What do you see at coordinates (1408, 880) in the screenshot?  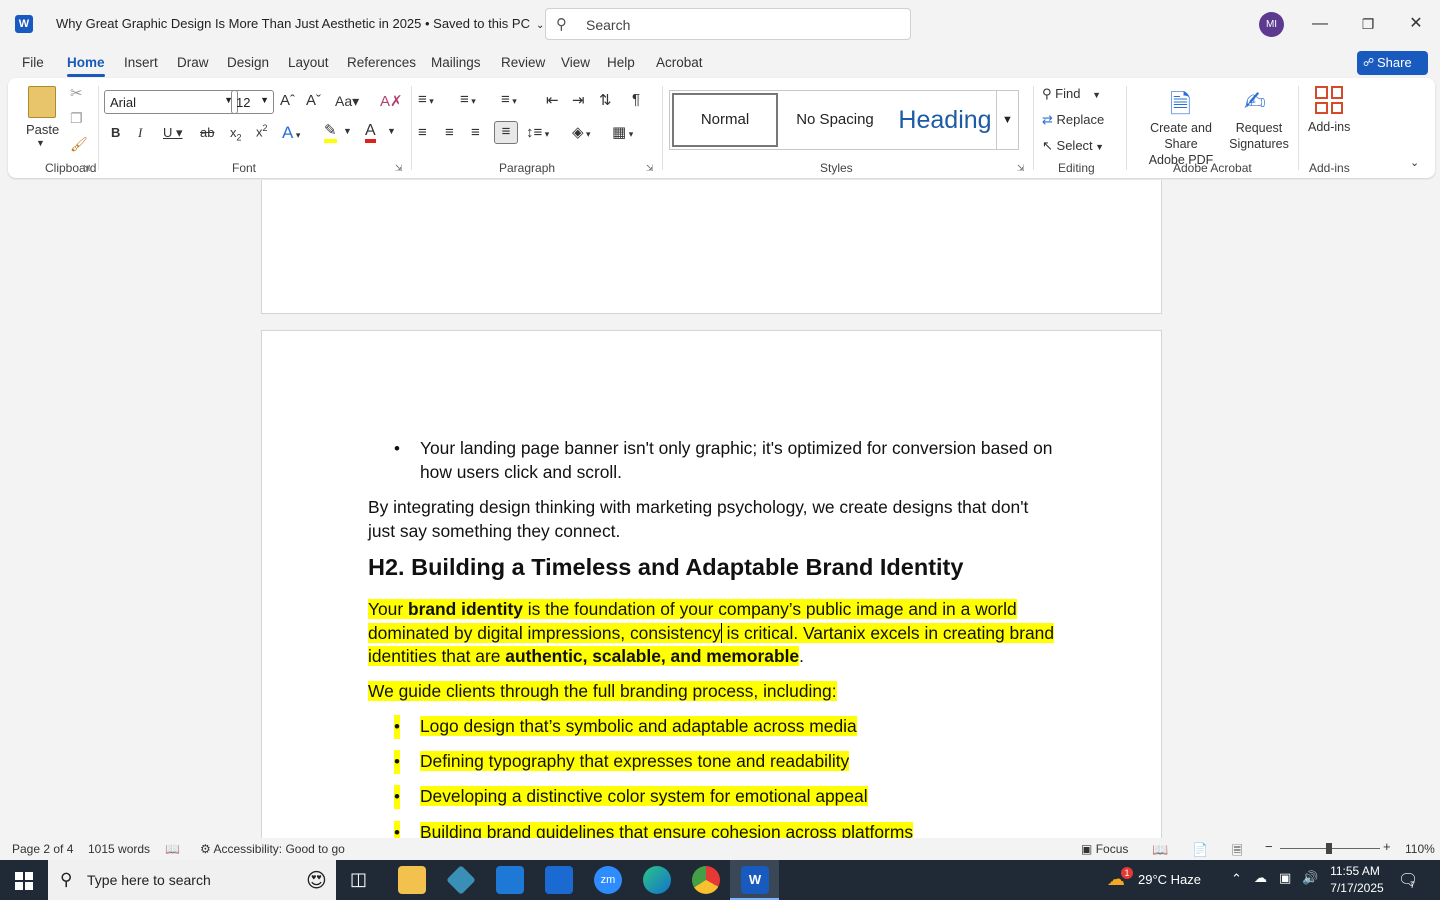 I see `notifications-icon: 🗨` at bounding box center [1408, 880].